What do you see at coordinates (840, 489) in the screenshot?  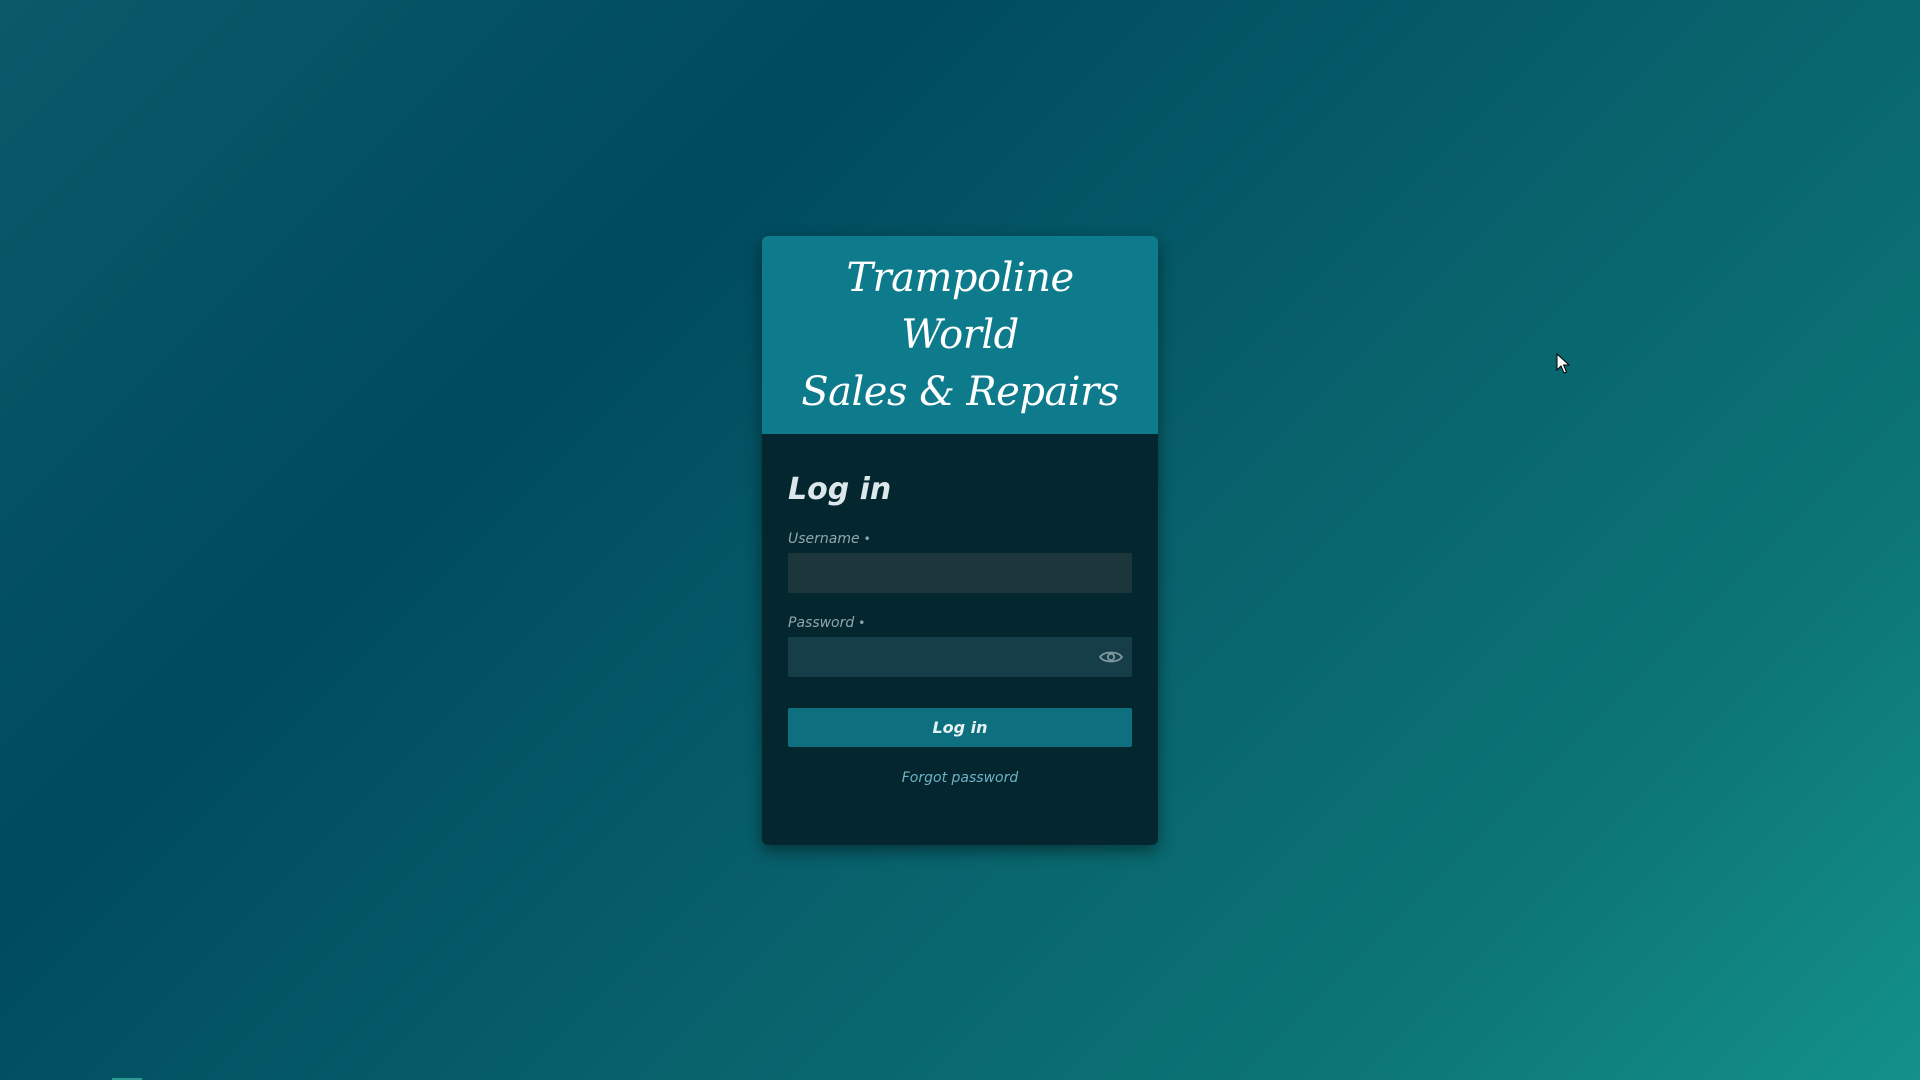 I see `login-heading: Log in` at bounding box center [840, 489].